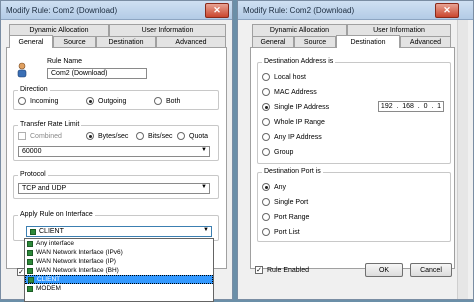  What do you see at coordinates (285, 217) in the screenshot?
I see `radio-port-range: Port Range` at bounding box center [285, 217].